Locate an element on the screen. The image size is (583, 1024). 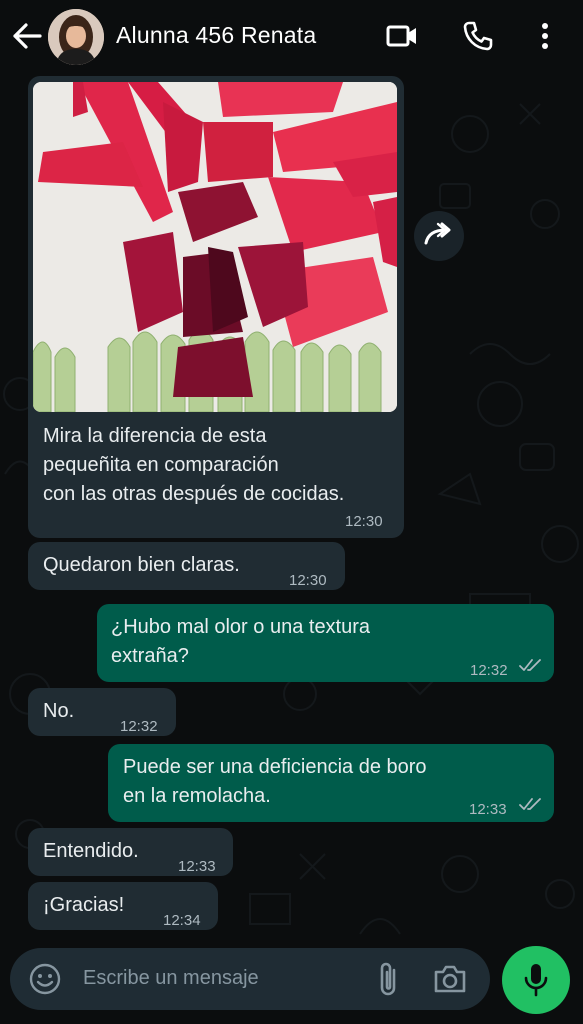
emoji-icon is located at coordinates (45, 979).